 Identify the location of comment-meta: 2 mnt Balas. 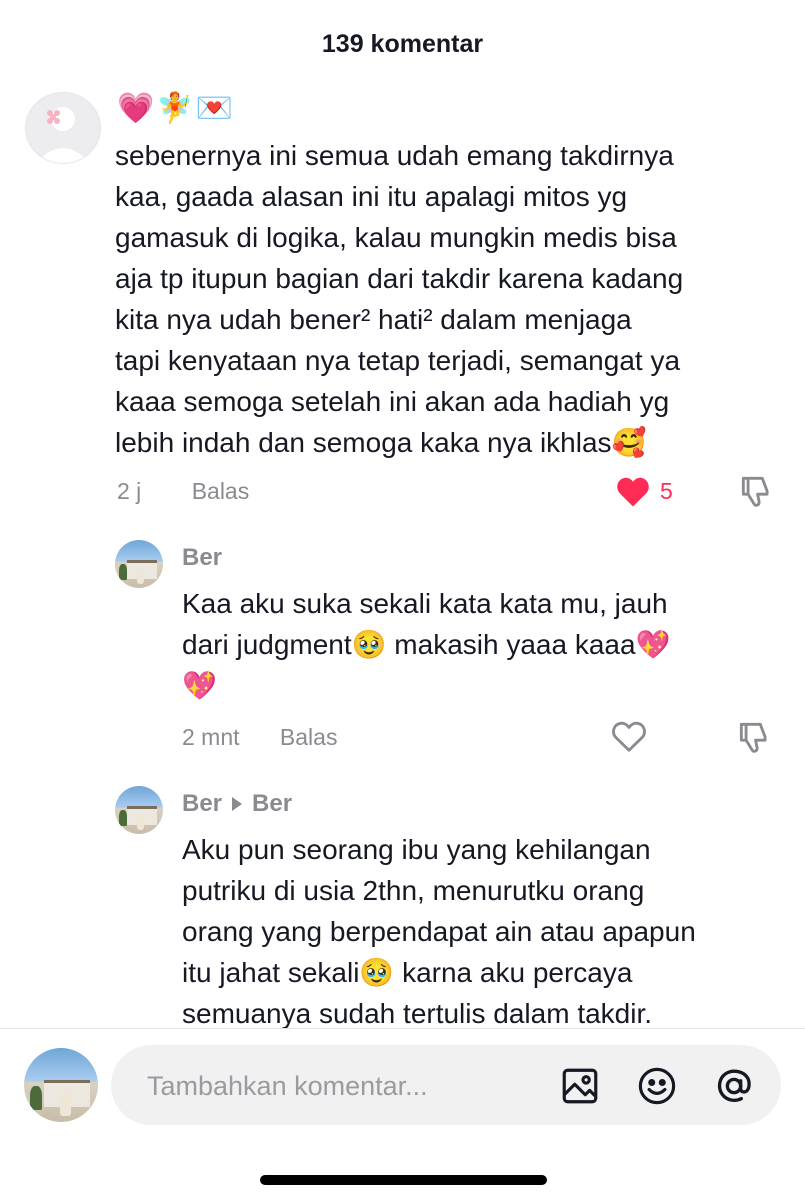
(276, 737).